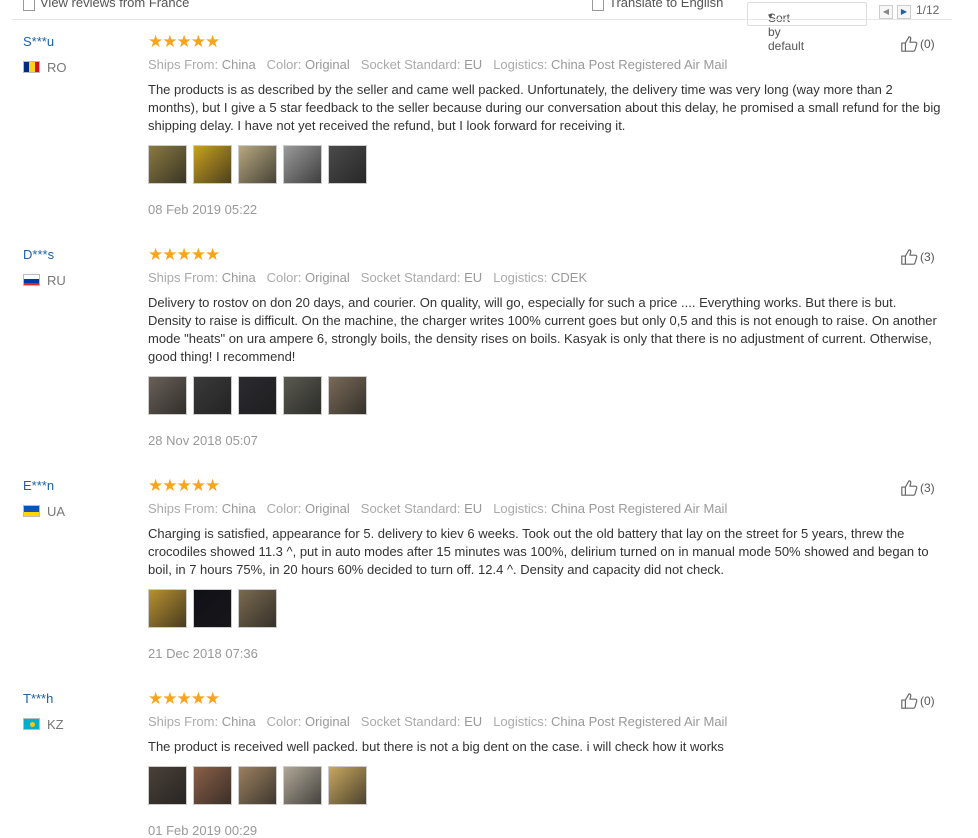 The height and width of the screenshot is (838, 978). Describe the element at coordinates (203, 830) in the screenshot. I see `review-date: 01 Feb 2019 00:29` at that location.